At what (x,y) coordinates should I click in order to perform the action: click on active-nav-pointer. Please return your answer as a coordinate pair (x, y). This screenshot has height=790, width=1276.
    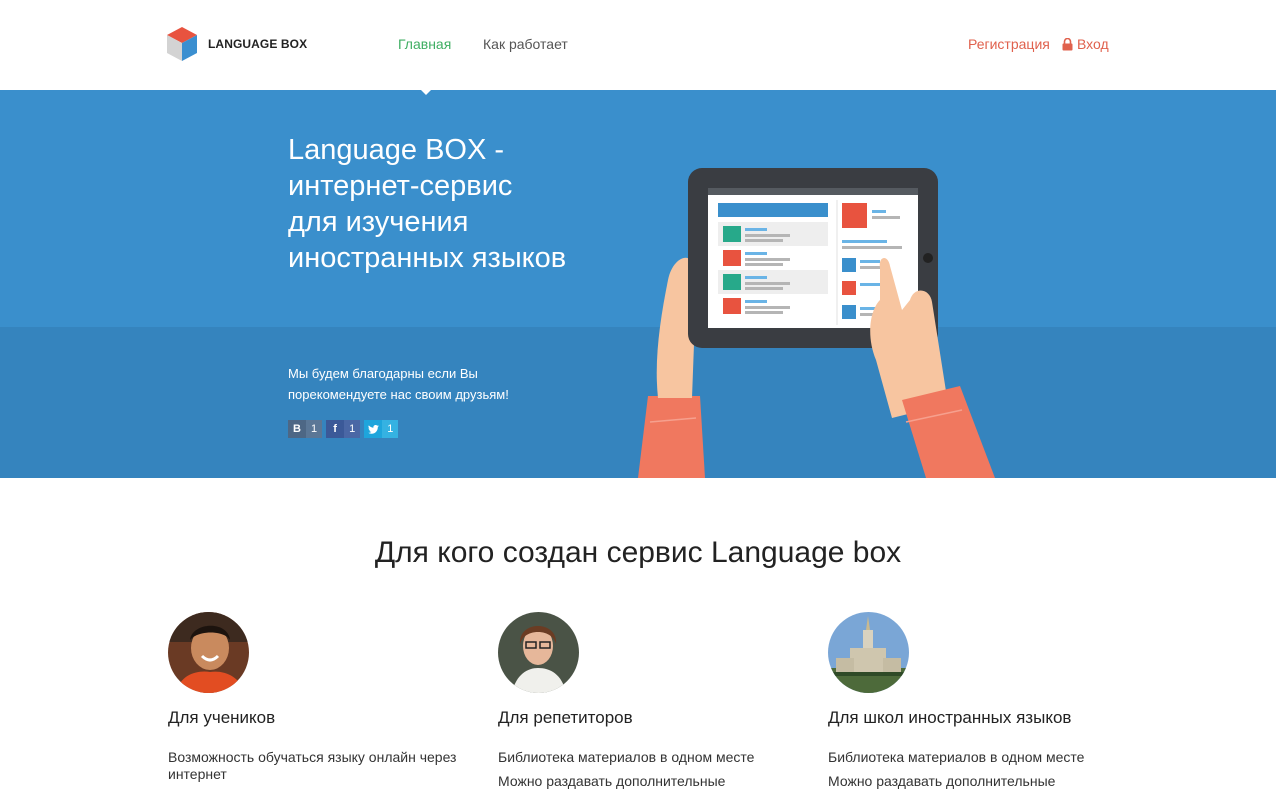
    Looking at the image, I should click on (426, 91).